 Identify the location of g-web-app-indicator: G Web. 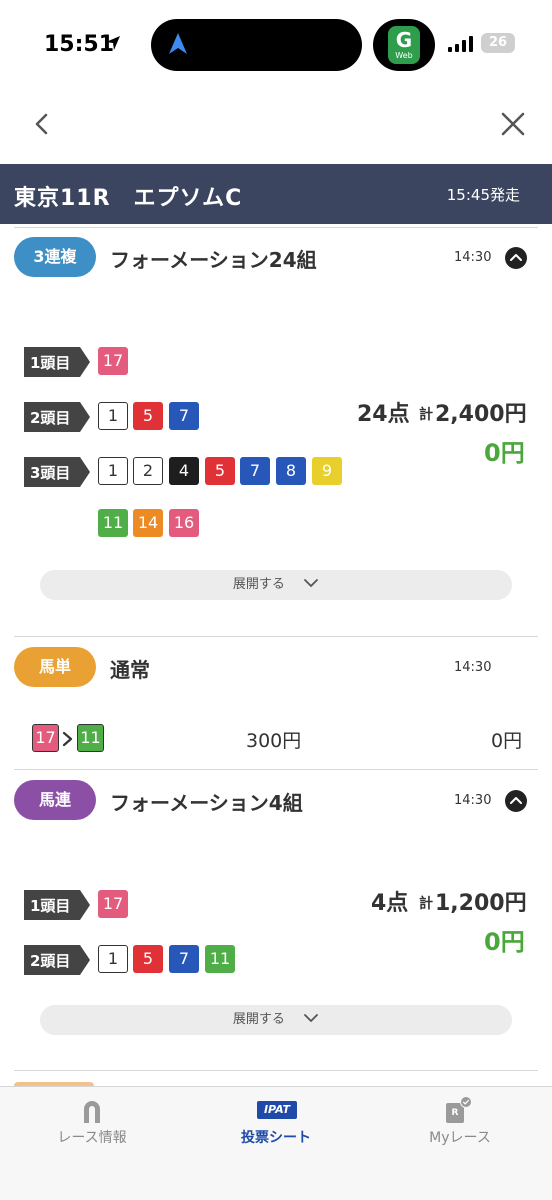
(404, 45).